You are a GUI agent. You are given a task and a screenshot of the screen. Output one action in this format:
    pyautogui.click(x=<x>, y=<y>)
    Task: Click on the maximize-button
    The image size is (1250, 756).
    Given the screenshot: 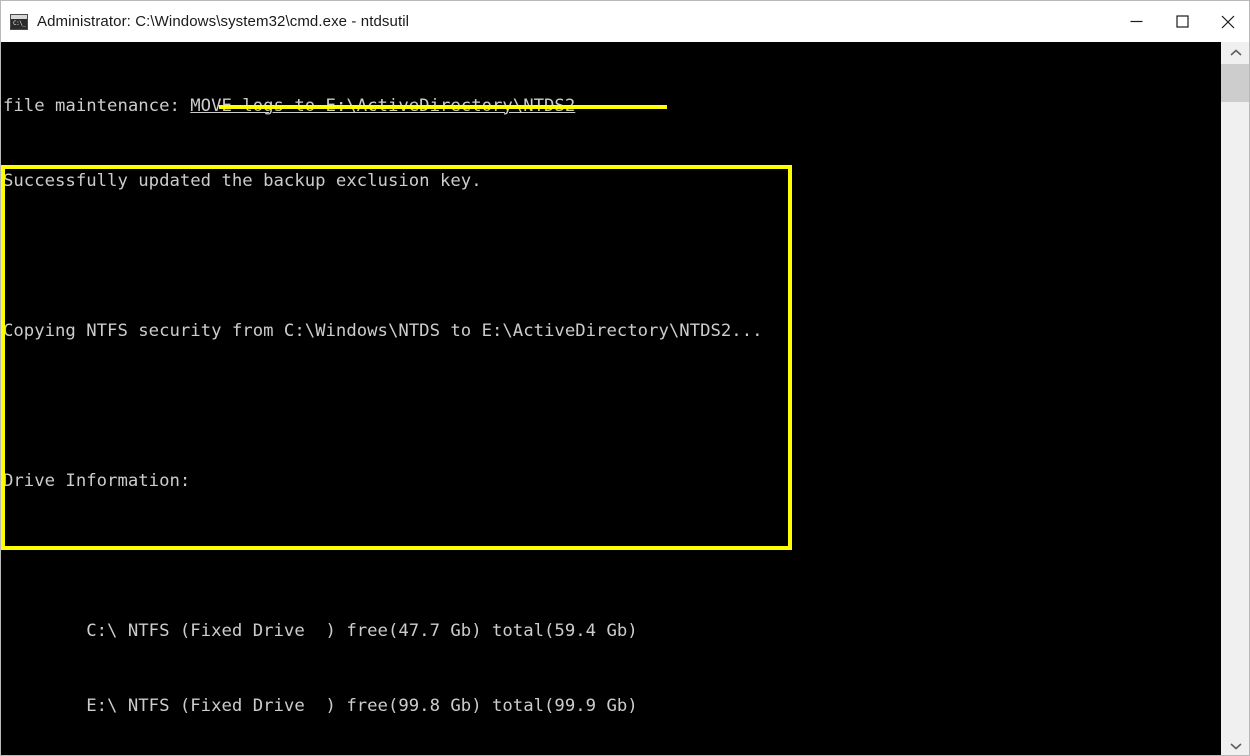 What is the action you would take?
    pyautogui.click(x=1182, y=21)
    